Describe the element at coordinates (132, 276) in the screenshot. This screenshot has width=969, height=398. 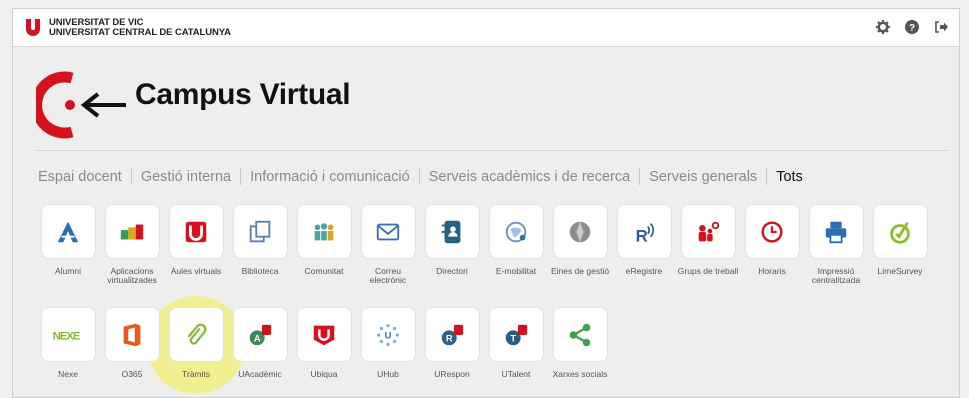
I see `app-label: Aplicacions virtualitzades` at that location.